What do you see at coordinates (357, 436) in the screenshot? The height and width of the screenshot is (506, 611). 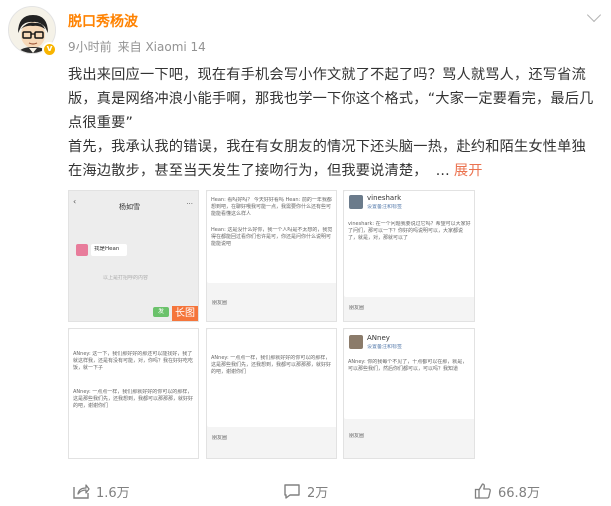 I see `image-6-footer: 朋友圈` at bounding box center [357, 436].